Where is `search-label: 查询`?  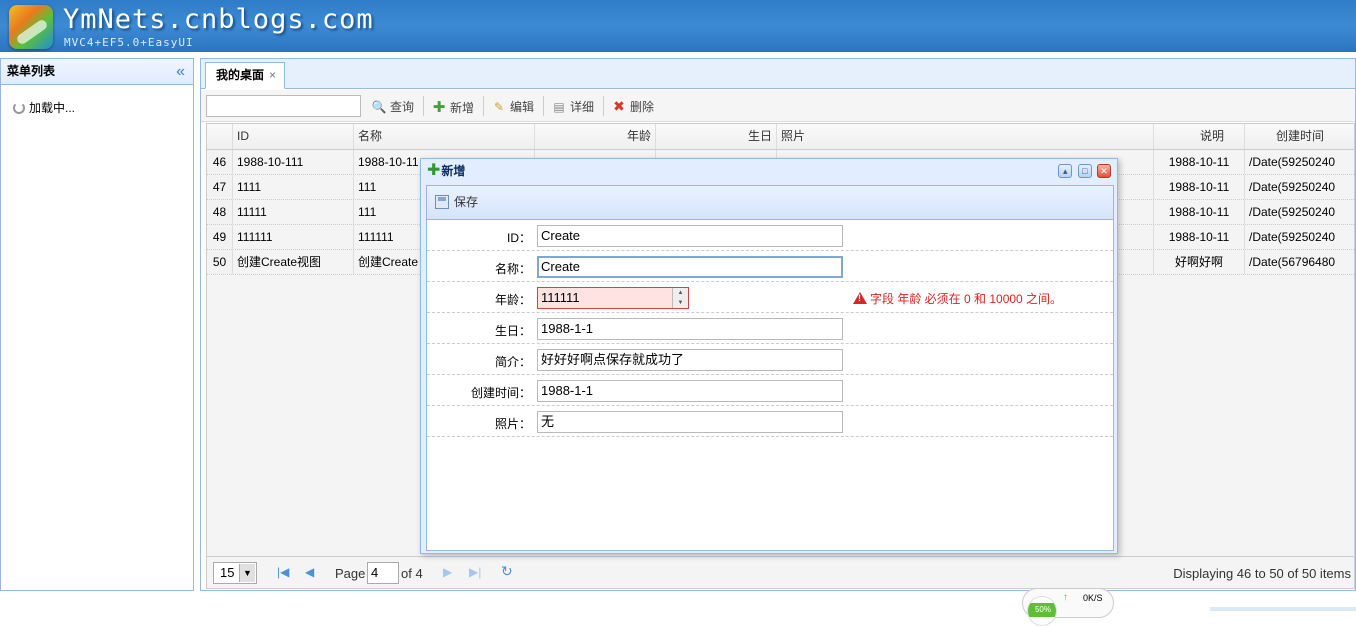 search-label: 查询 is located at coordinates (402, 107).